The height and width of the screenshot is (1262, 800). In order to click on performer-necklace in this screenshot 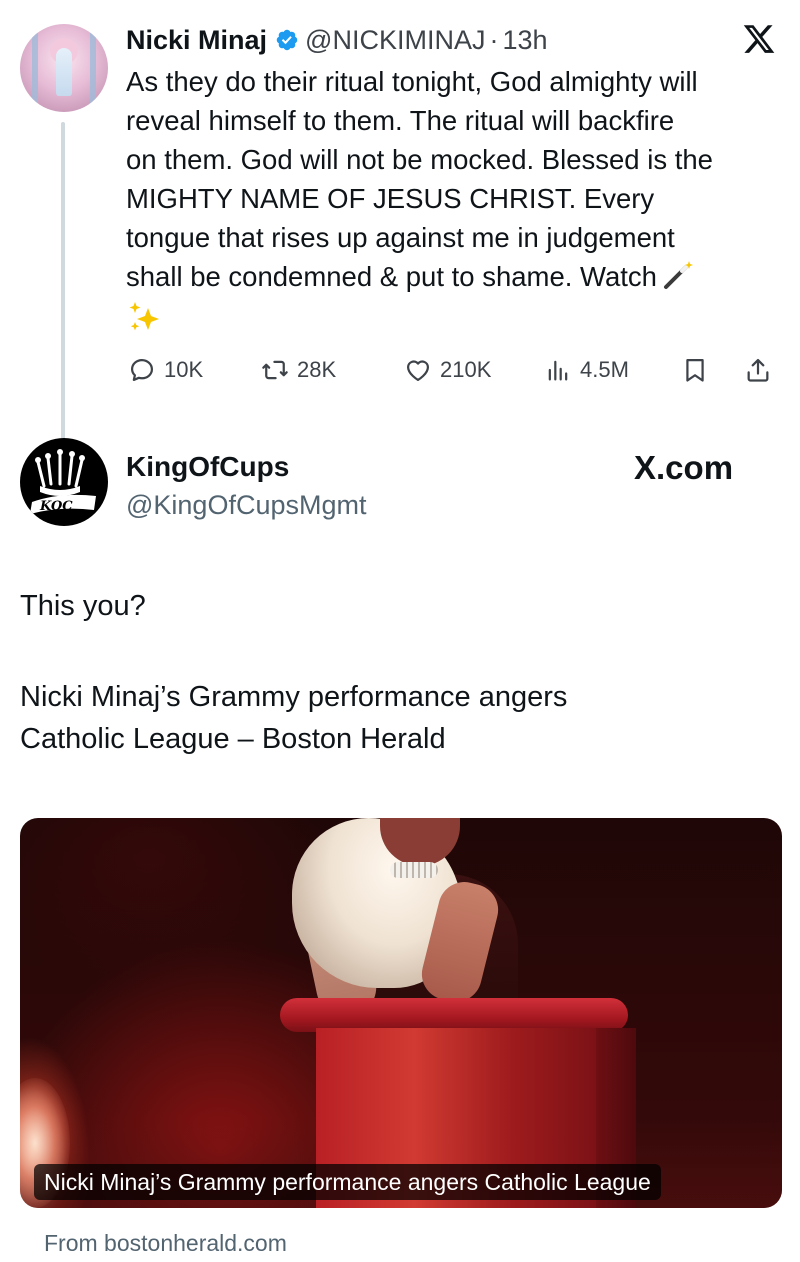, I will do `click(414, 870)`.